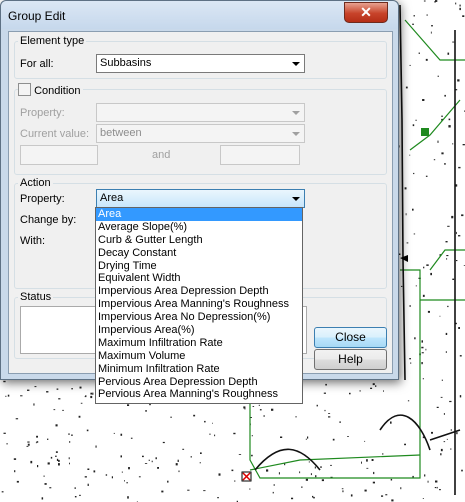 This screenshot has width=465, height=502. Describe the element at coordinates (48, 220) in the screenshot. I see `change-by-label: Change by:` at that location.